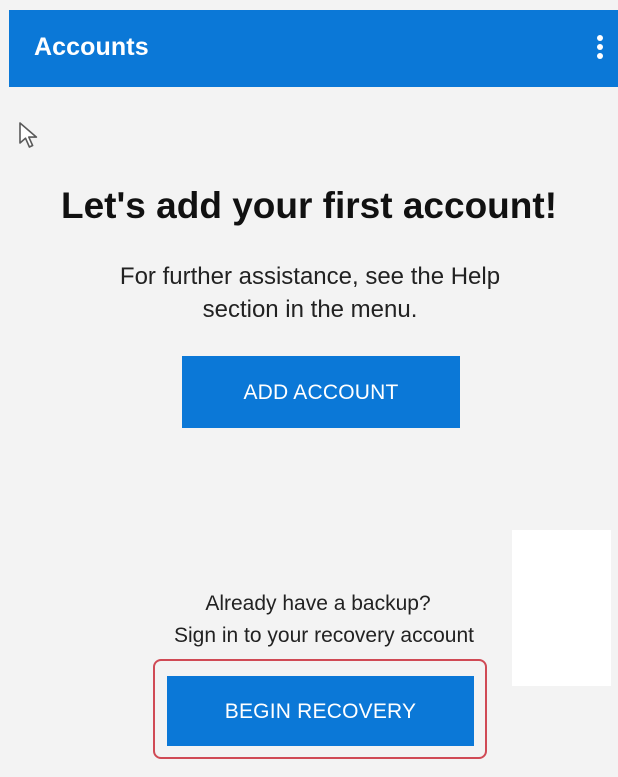 The height and width of the screenshot is (777, 618). I want to click on mouse-pointer-icon, so click(28, 135).